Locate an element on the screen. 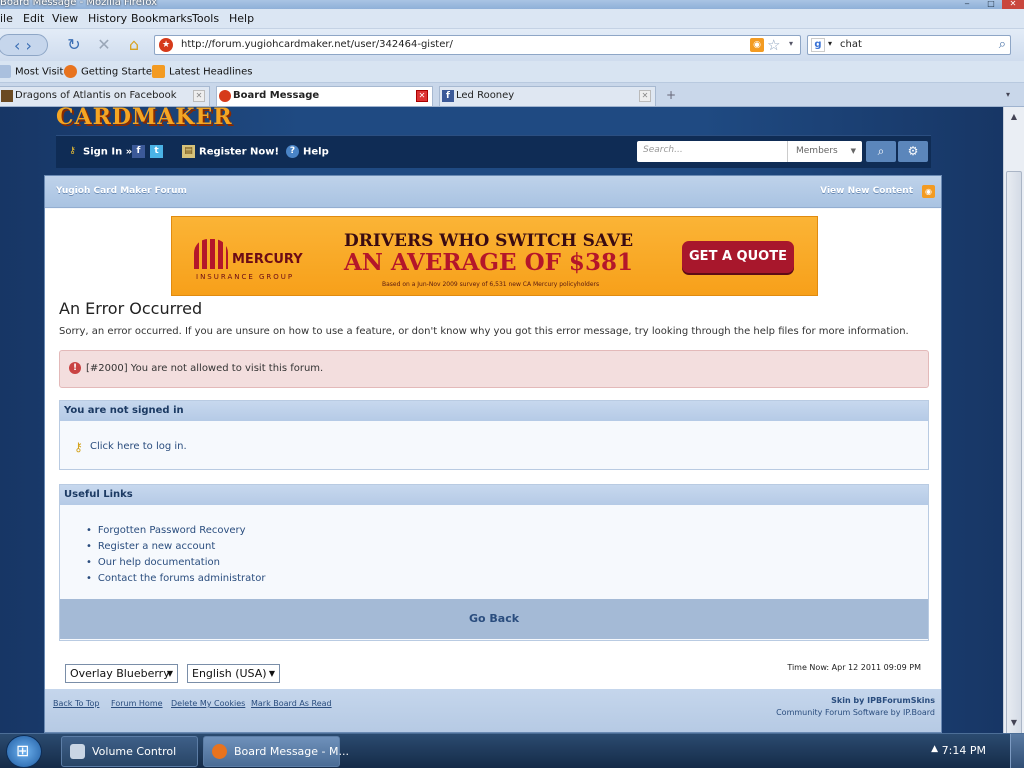 The image size is (1024, 768). clipboard-icon: ▤ is located at coordinates (188, 151).